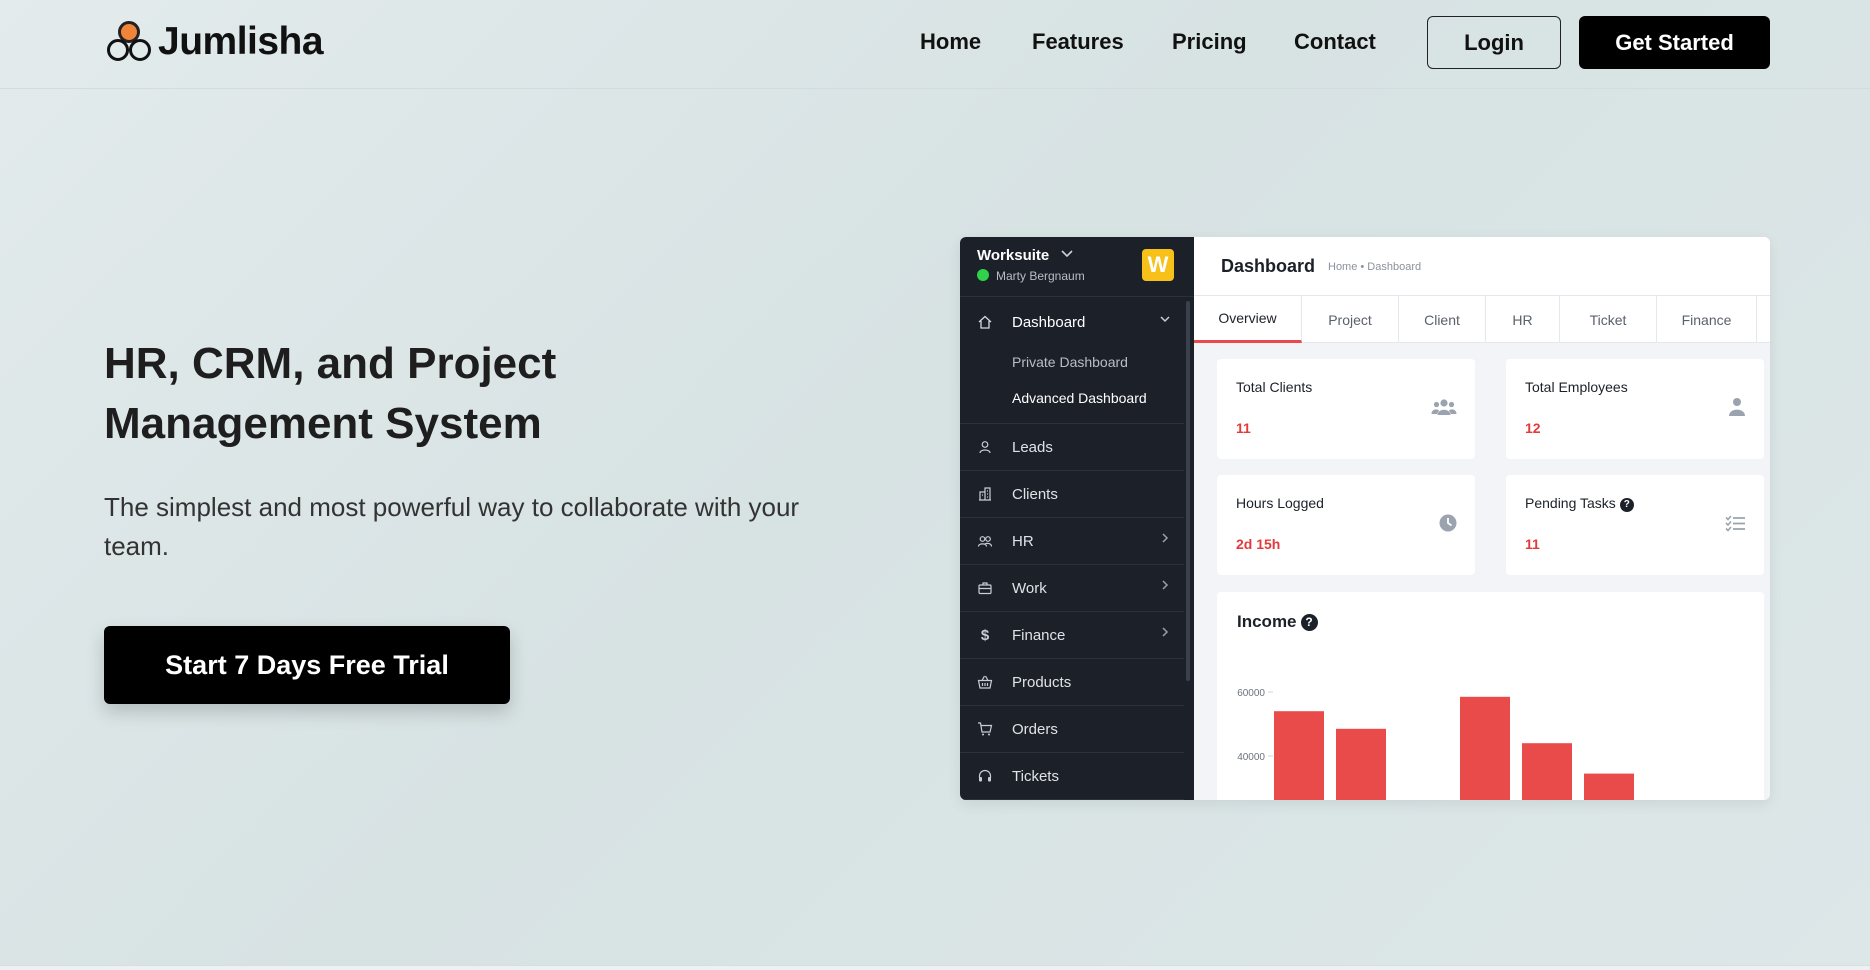 The height and width of the screenshot is (970, 1870). What do you see at coordinates (1035, 494) in the screenshot?
I see `sidebar-item-label: Clients` at bounding box center [1035, 494].